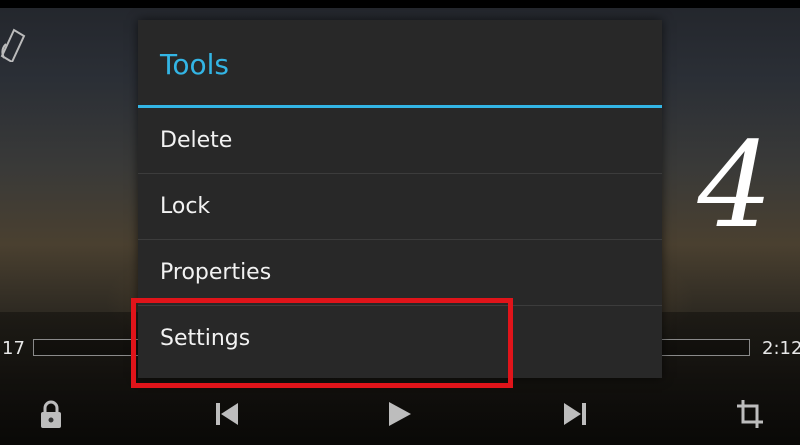  What do you see at coordinates (400, 273) in the screenshot?
I see `menu-item-properties: Properties` at bounding box center [400, 273].